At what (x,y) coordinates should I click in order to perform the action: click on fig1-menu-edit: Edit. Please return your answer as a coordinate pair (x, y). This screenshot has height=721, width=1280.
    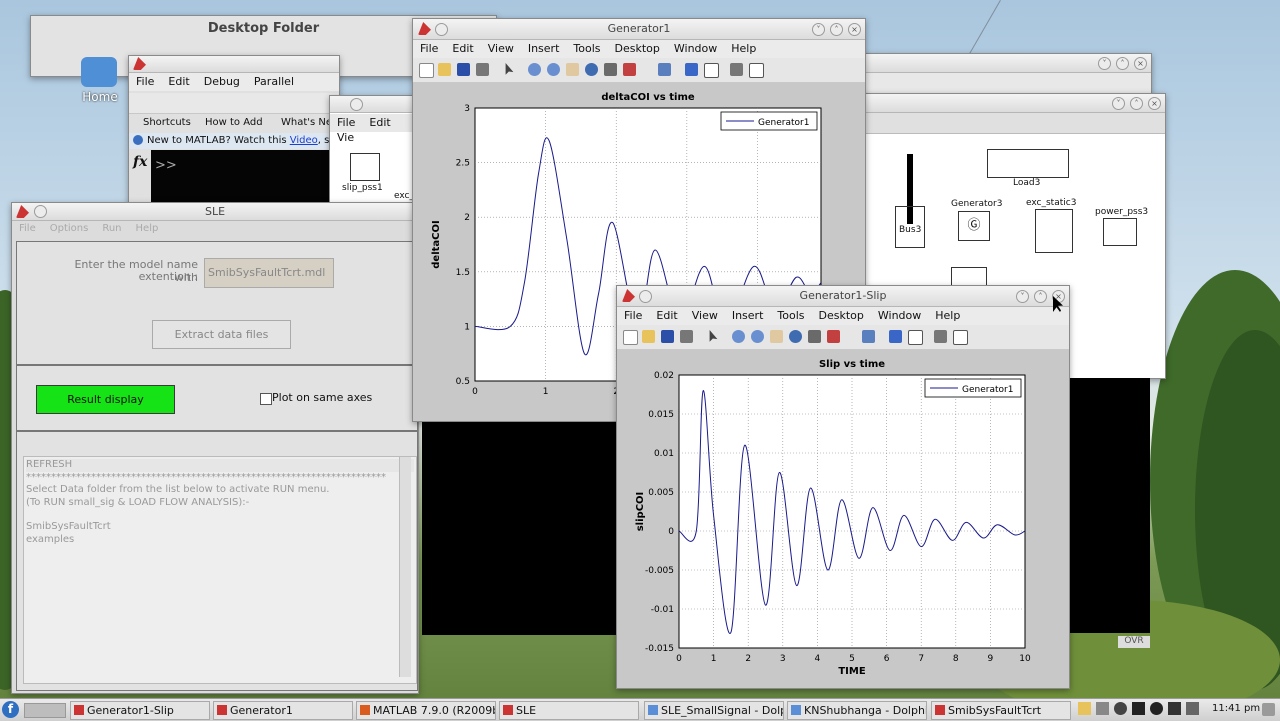
    Looking at the image, I should click on (462, 47).